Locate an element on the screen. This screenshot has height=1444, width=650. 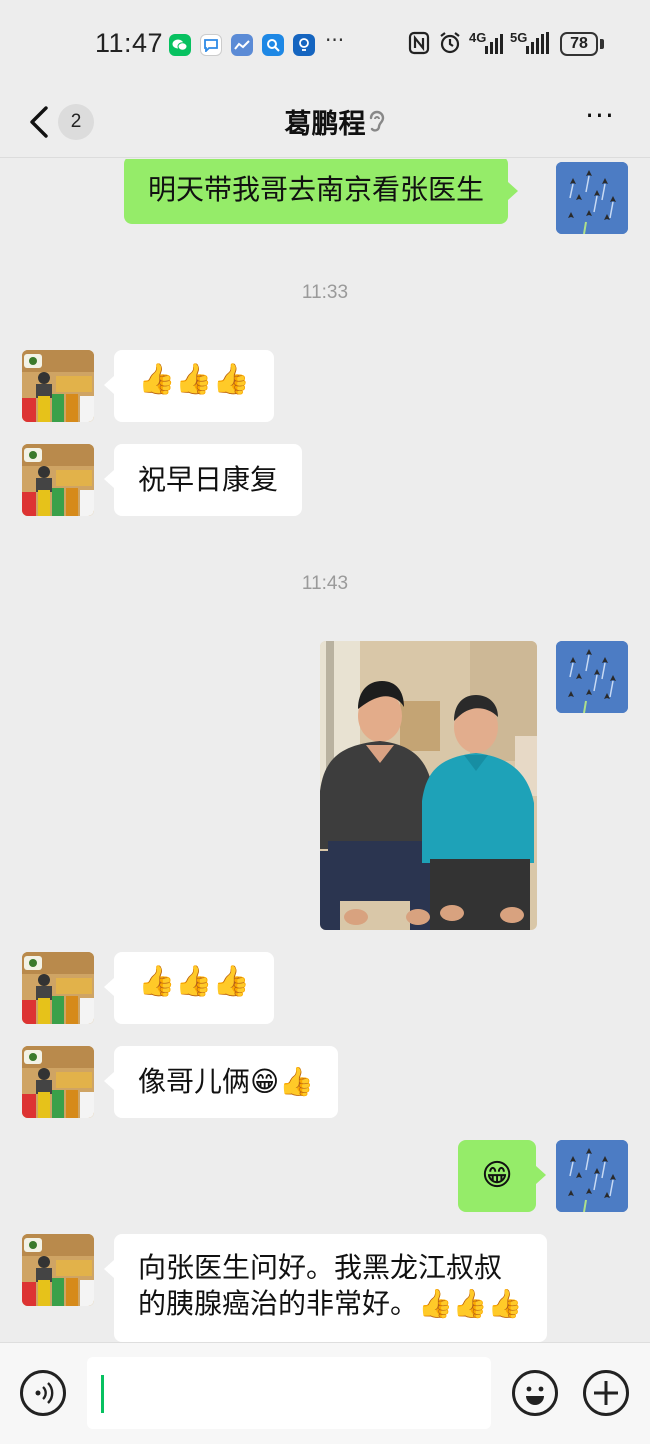
voice-button is located at coordinates (43, 1393).